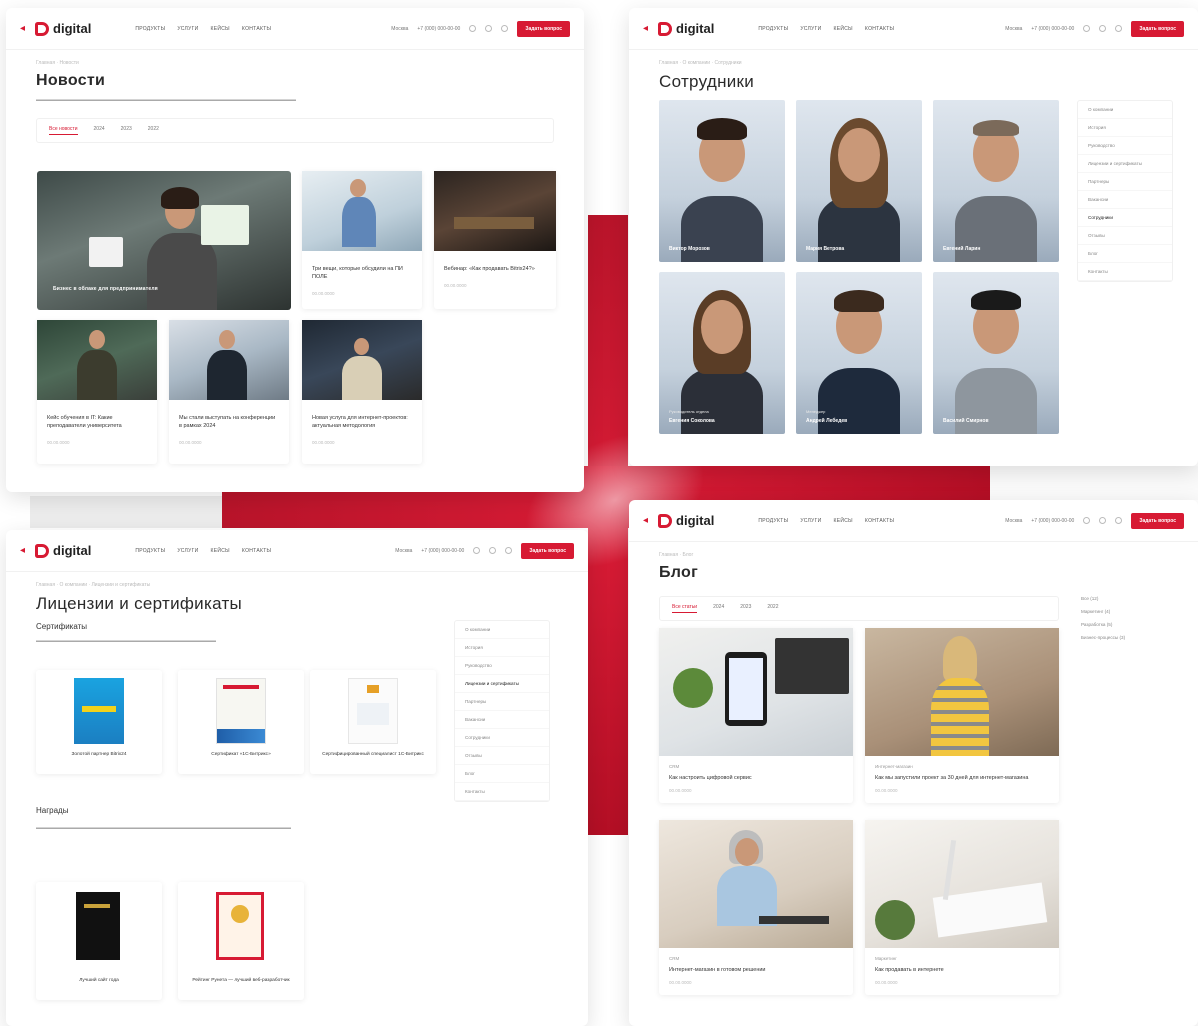  Describe the element at coordinates (1125, 218) in the screenshot. I see `sidebar-item-active: Сотрудники` at that location.